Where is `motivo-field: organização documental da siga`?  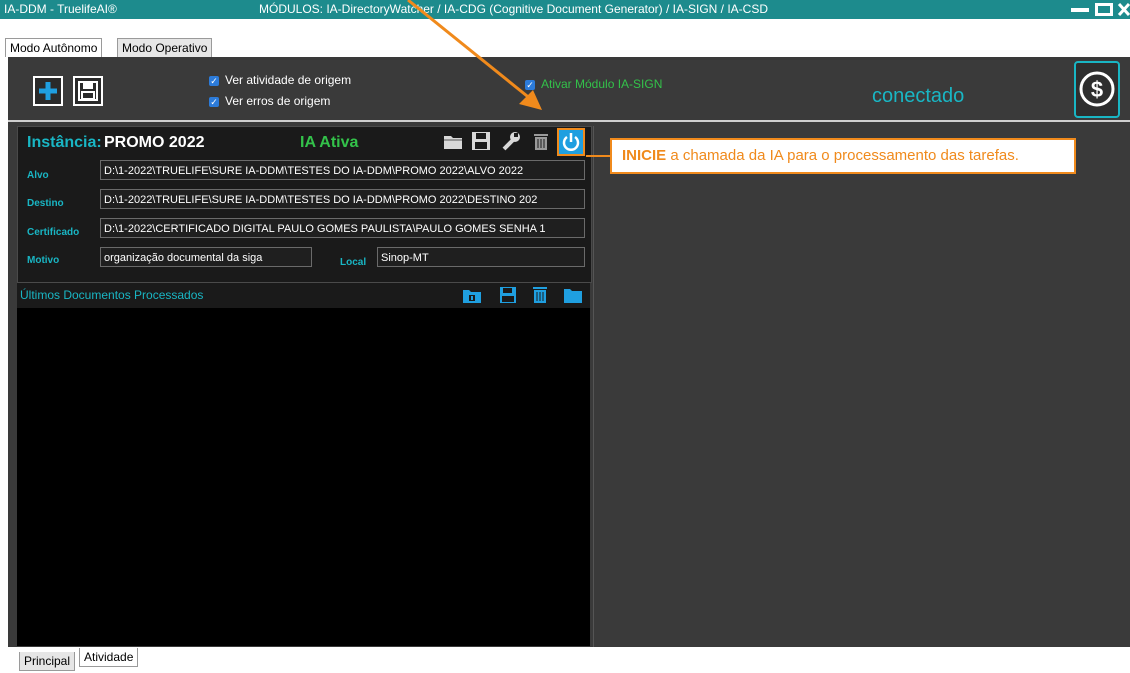 motivo-field: organização documental da siga is located at coordinates (206, 257).